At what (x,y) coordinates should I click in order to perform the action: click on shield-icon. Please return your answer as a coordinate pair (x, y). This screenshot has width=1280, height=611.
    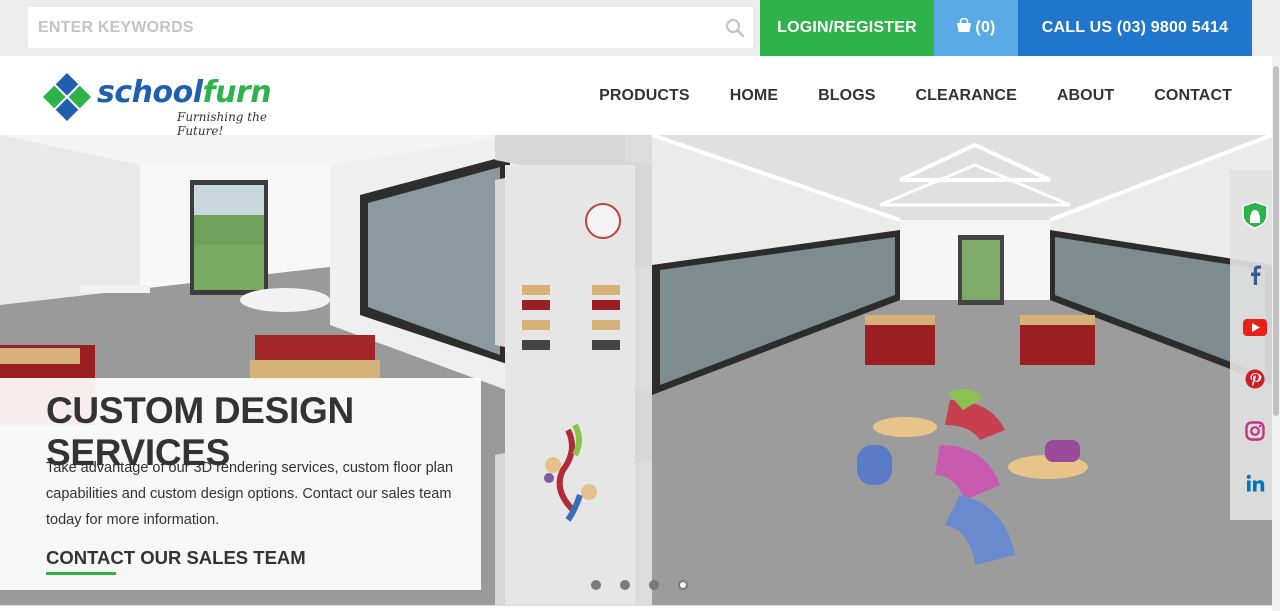
    Looking at the image, I should click on (1255, 215).